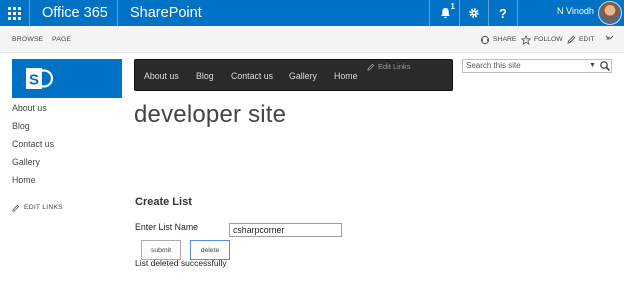 The height and width of the screenshot is (305, 624). I want to click on leftnav-edit-links: EDIT LINKS, so click(37, 208).